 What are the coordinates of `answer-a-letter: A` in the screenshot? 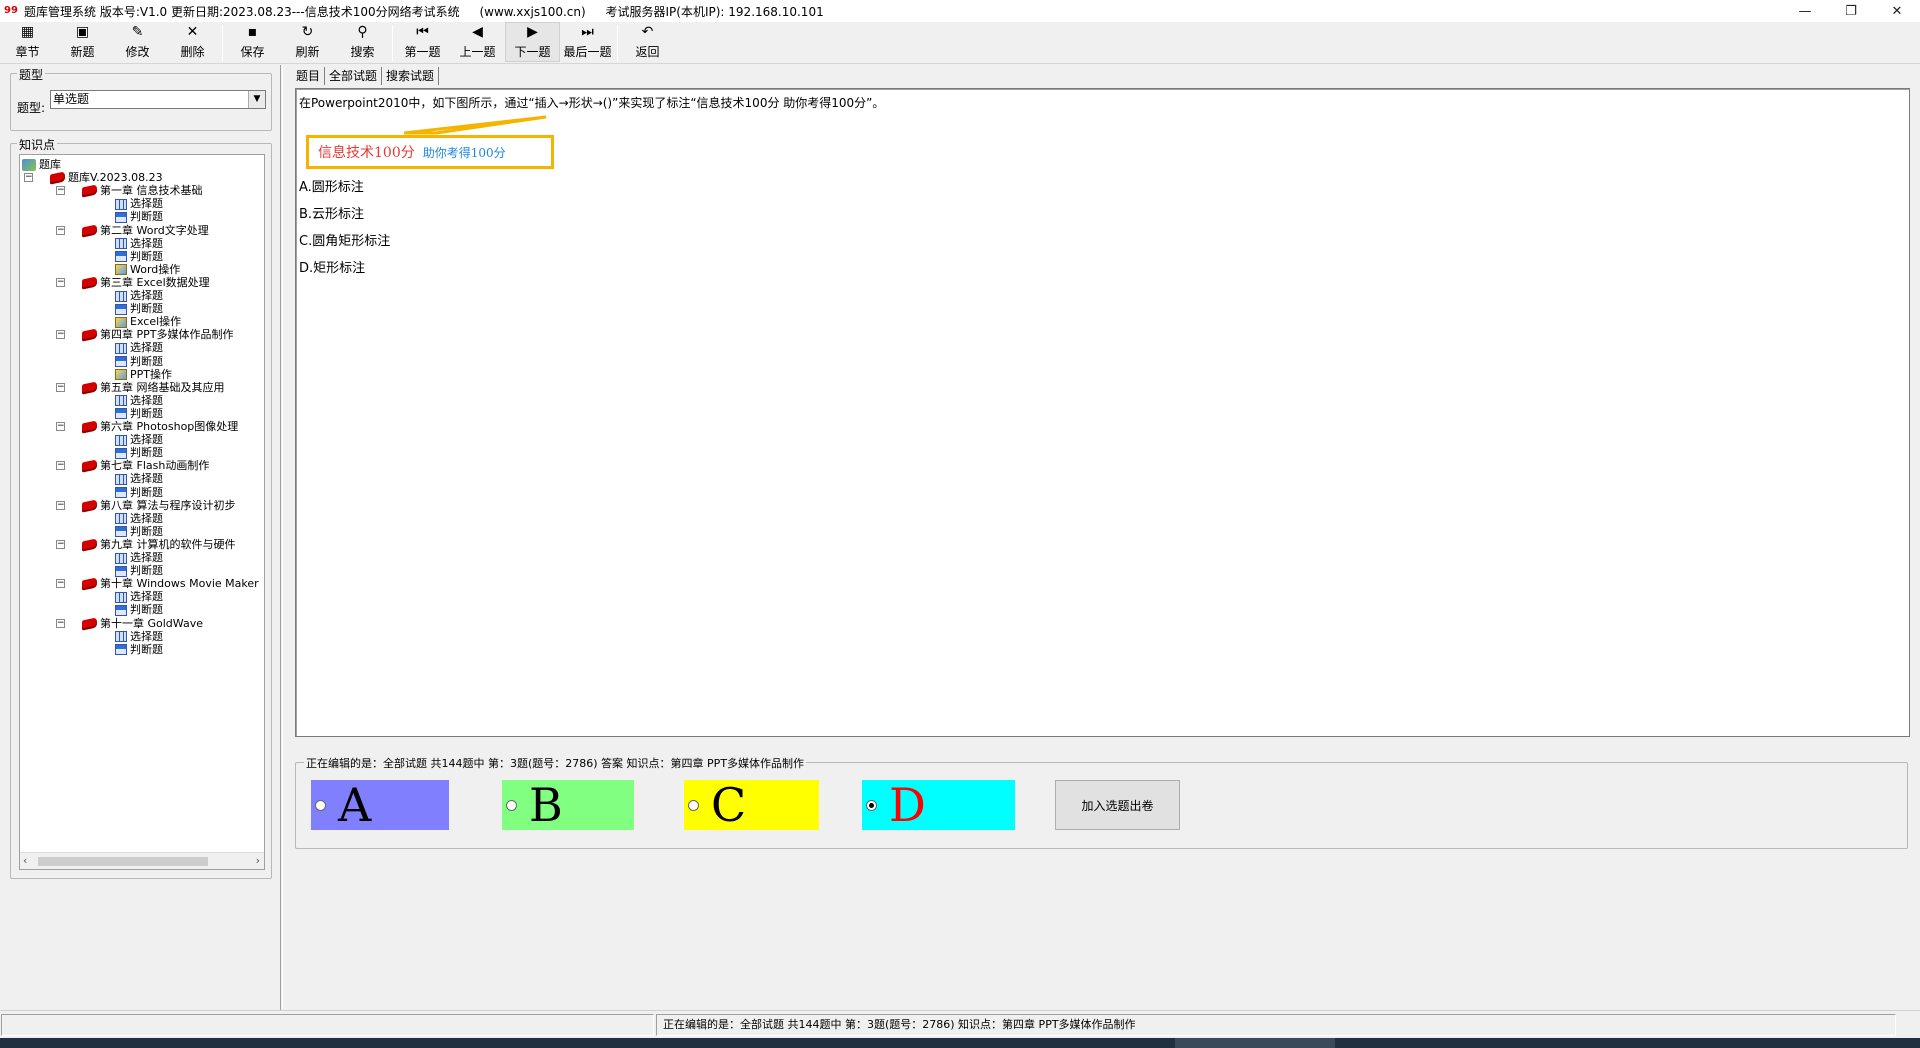 It's located at (355, 805).